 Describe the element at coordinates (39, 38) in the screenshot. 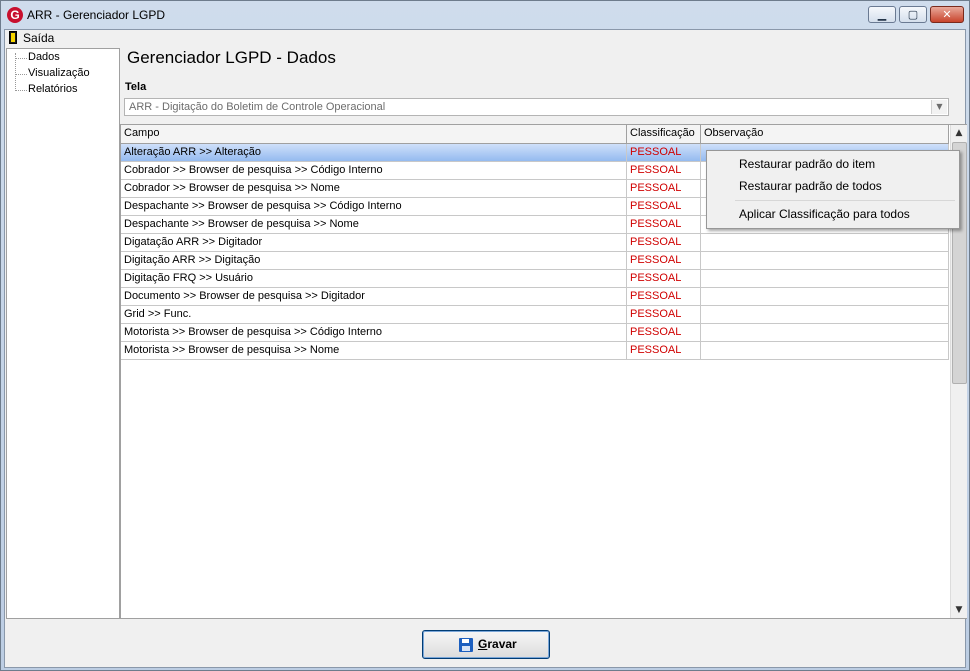

I see `menu-exit-label: Saída` at that location.